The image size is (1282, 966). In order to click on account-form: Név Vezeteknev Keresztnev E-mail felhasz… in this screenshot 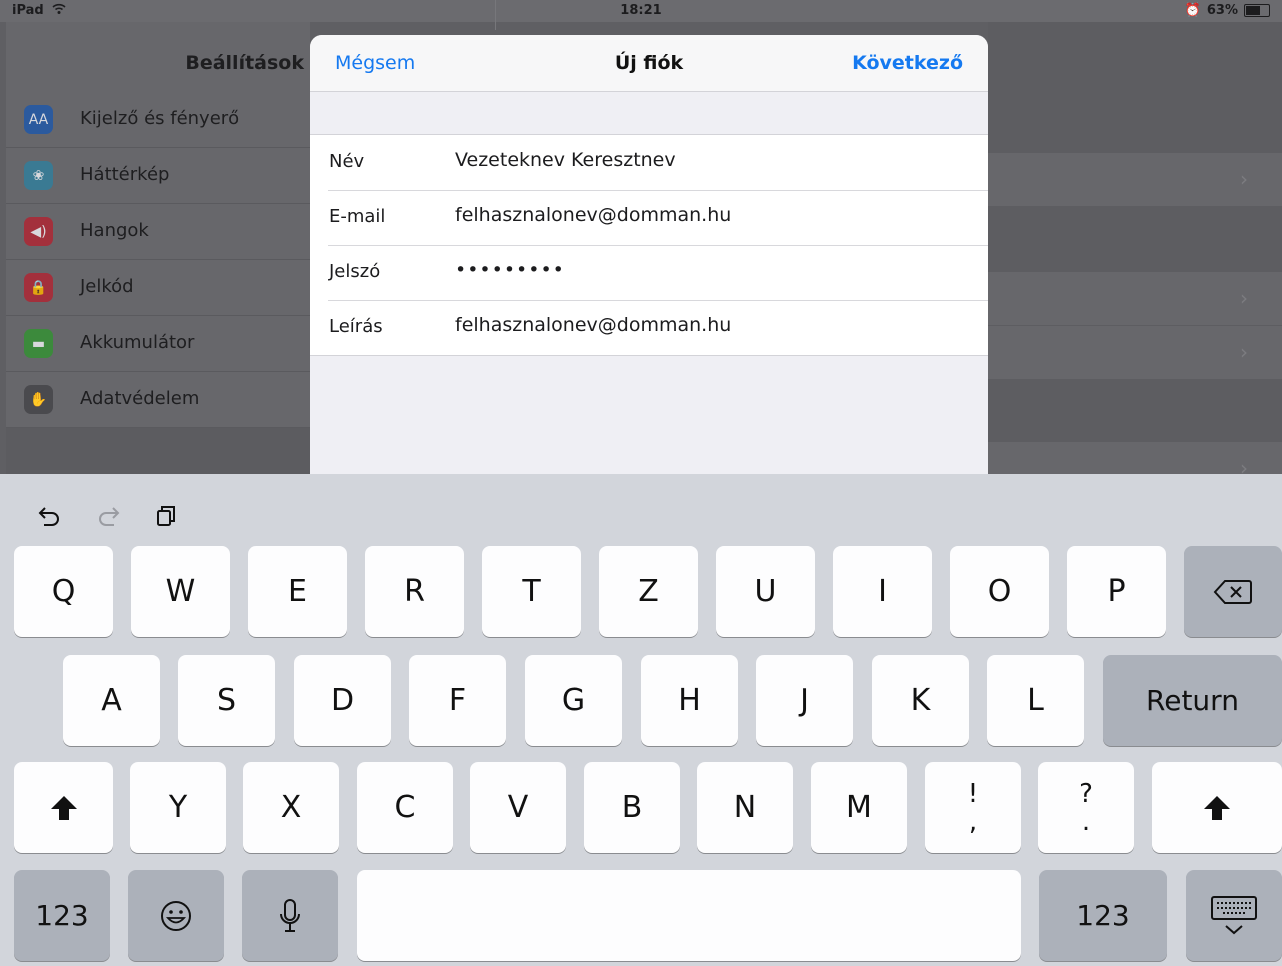, I will do `click(649, 245)`.